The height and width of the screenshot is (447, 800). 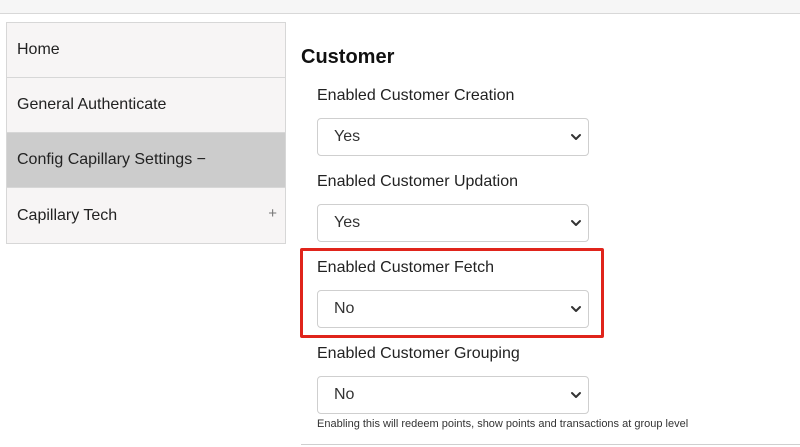 I want to click on field-customer-updation: Enabled Customer Updation Yes, so click(x=453, y=207).